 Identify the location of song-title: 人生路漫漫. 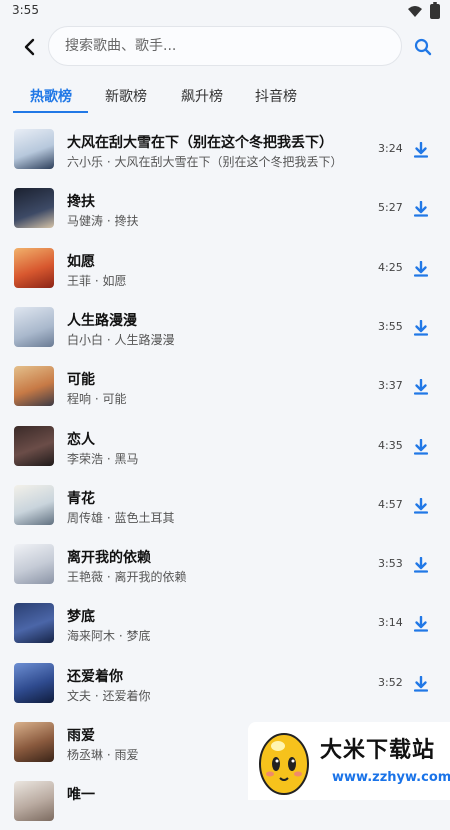
(102, 320).